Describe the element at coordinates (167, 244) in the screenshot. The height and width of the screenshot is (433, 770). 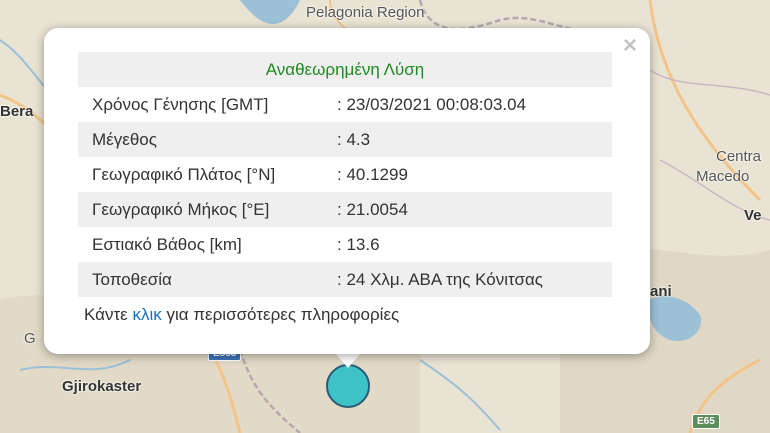
I see `row-key: Εστιακό Βάθος [km]` at that location.